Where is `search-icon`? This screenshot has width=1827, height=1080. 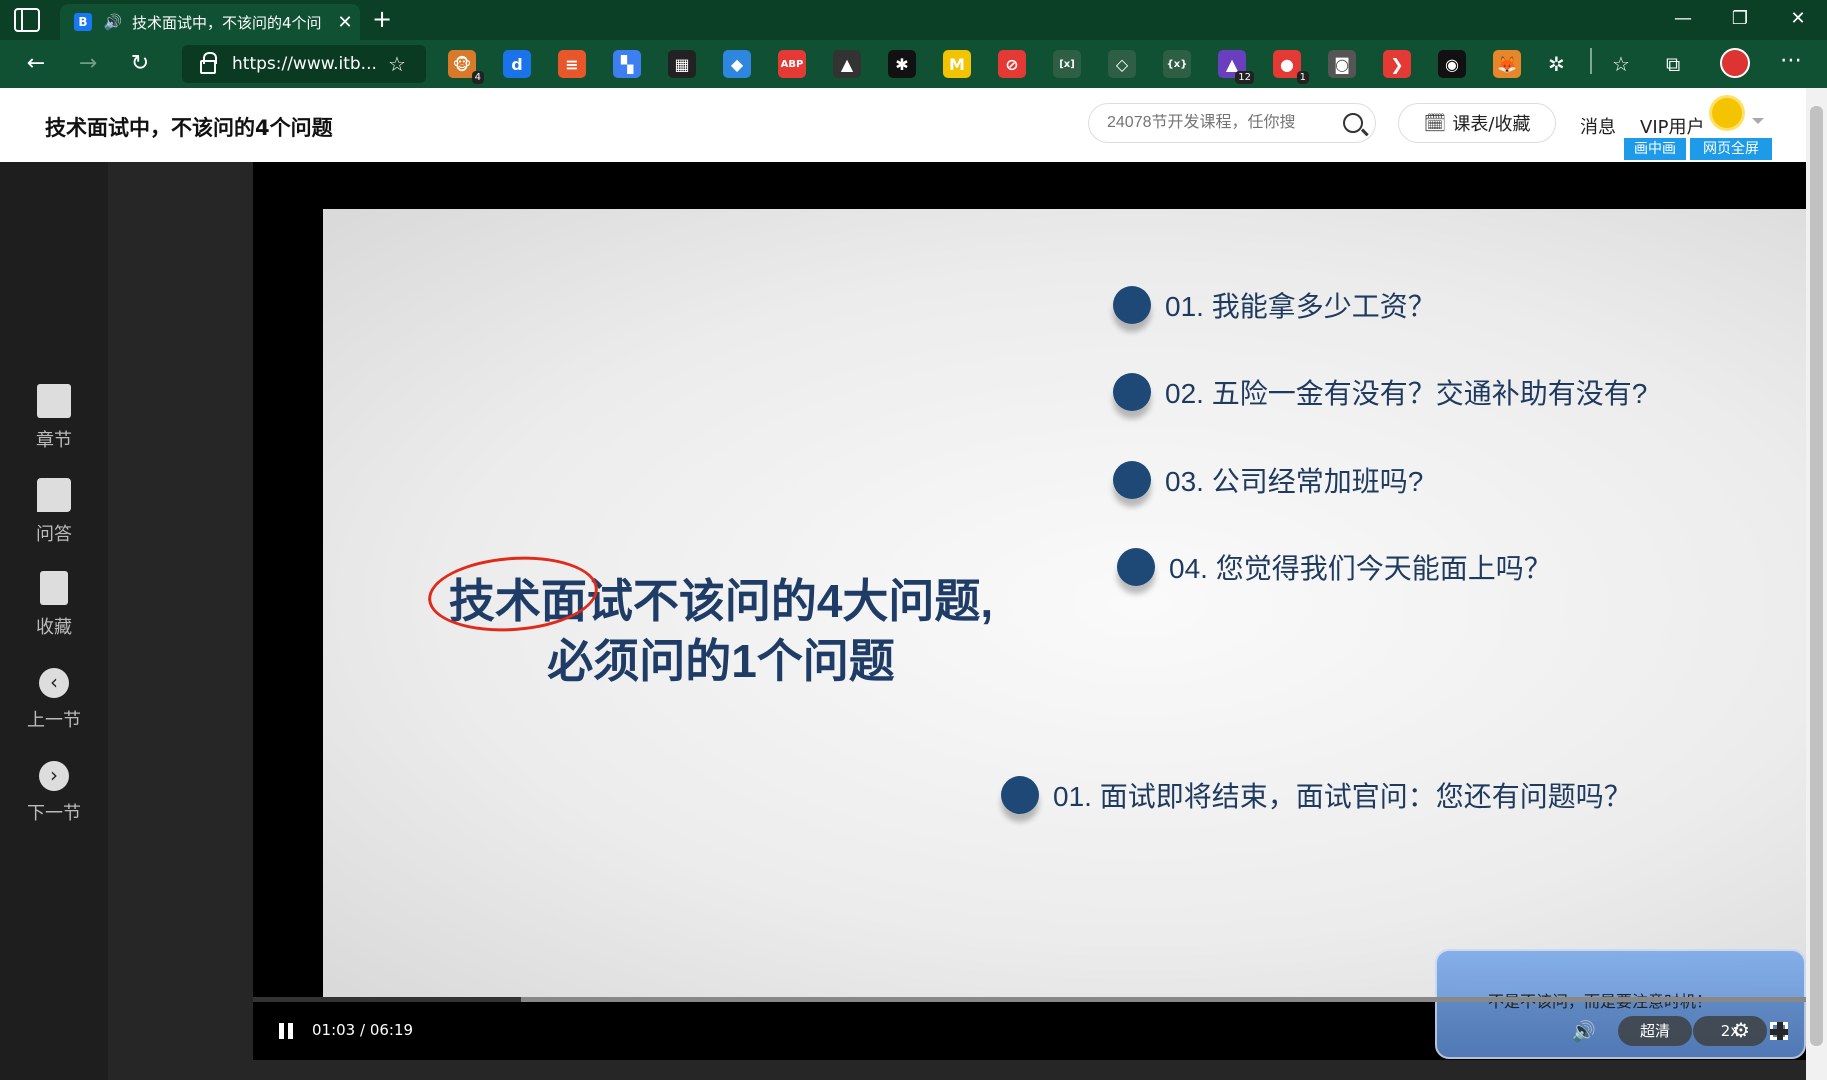
search-icon is located at coordinates (1353, 123).